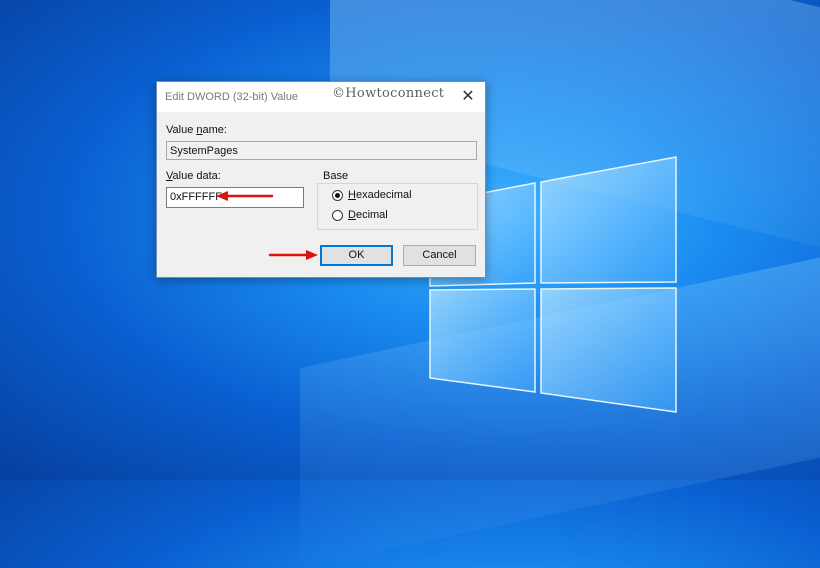 The height and width of the screenshot is (568, 820). I want to click on watermark: ©Howtoconnect, so click(388, 93).